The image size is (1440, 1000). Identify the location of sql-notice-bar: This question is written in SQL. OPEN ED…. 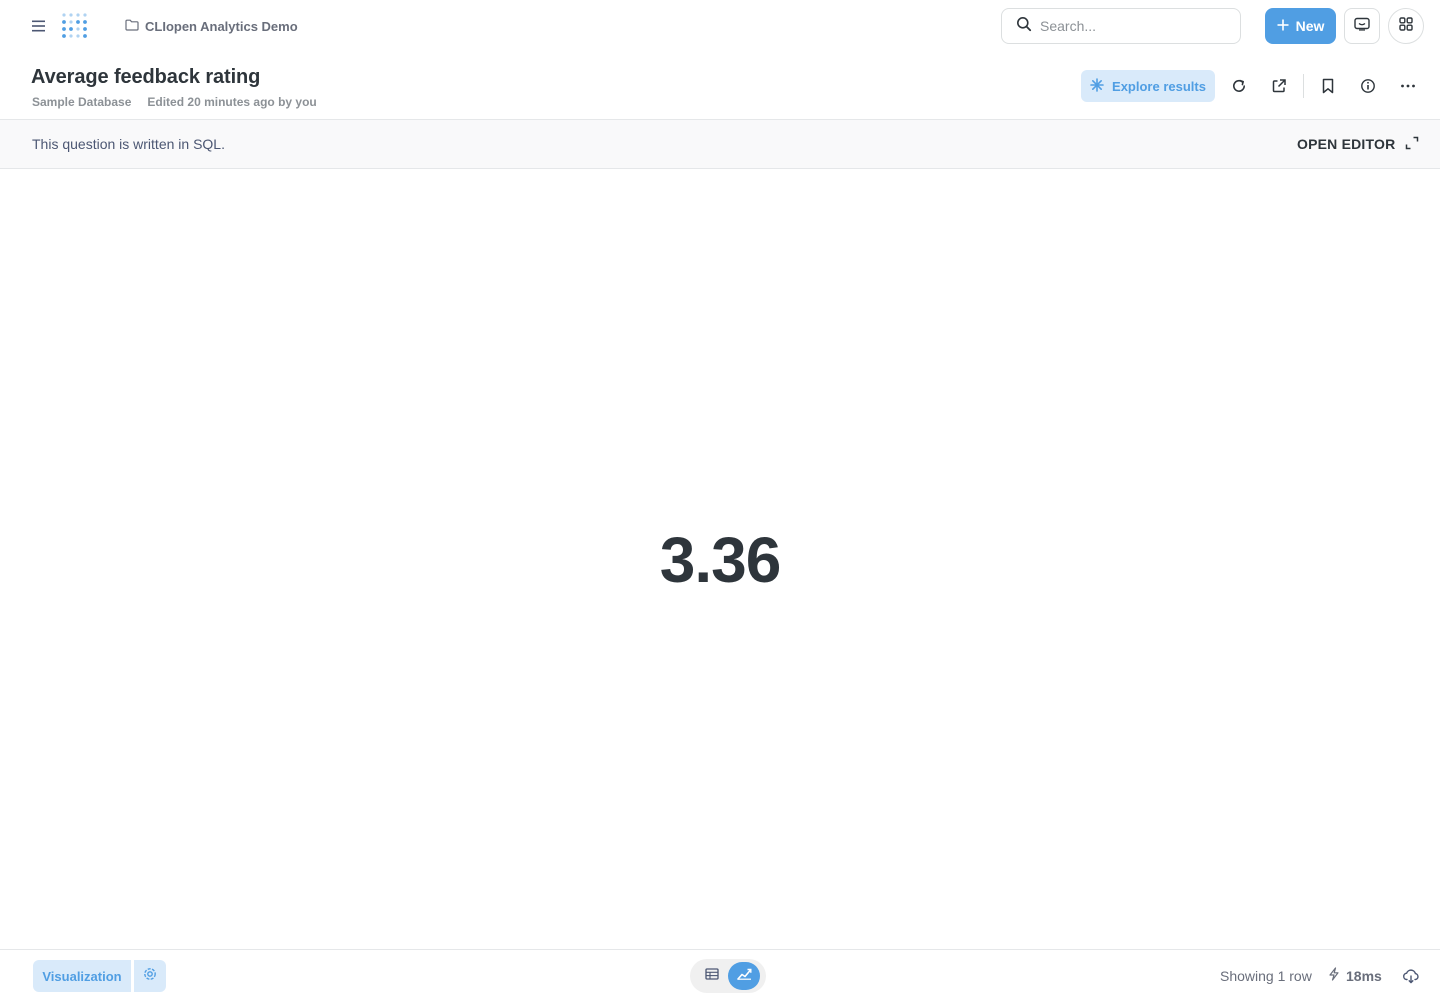
(720, 144).